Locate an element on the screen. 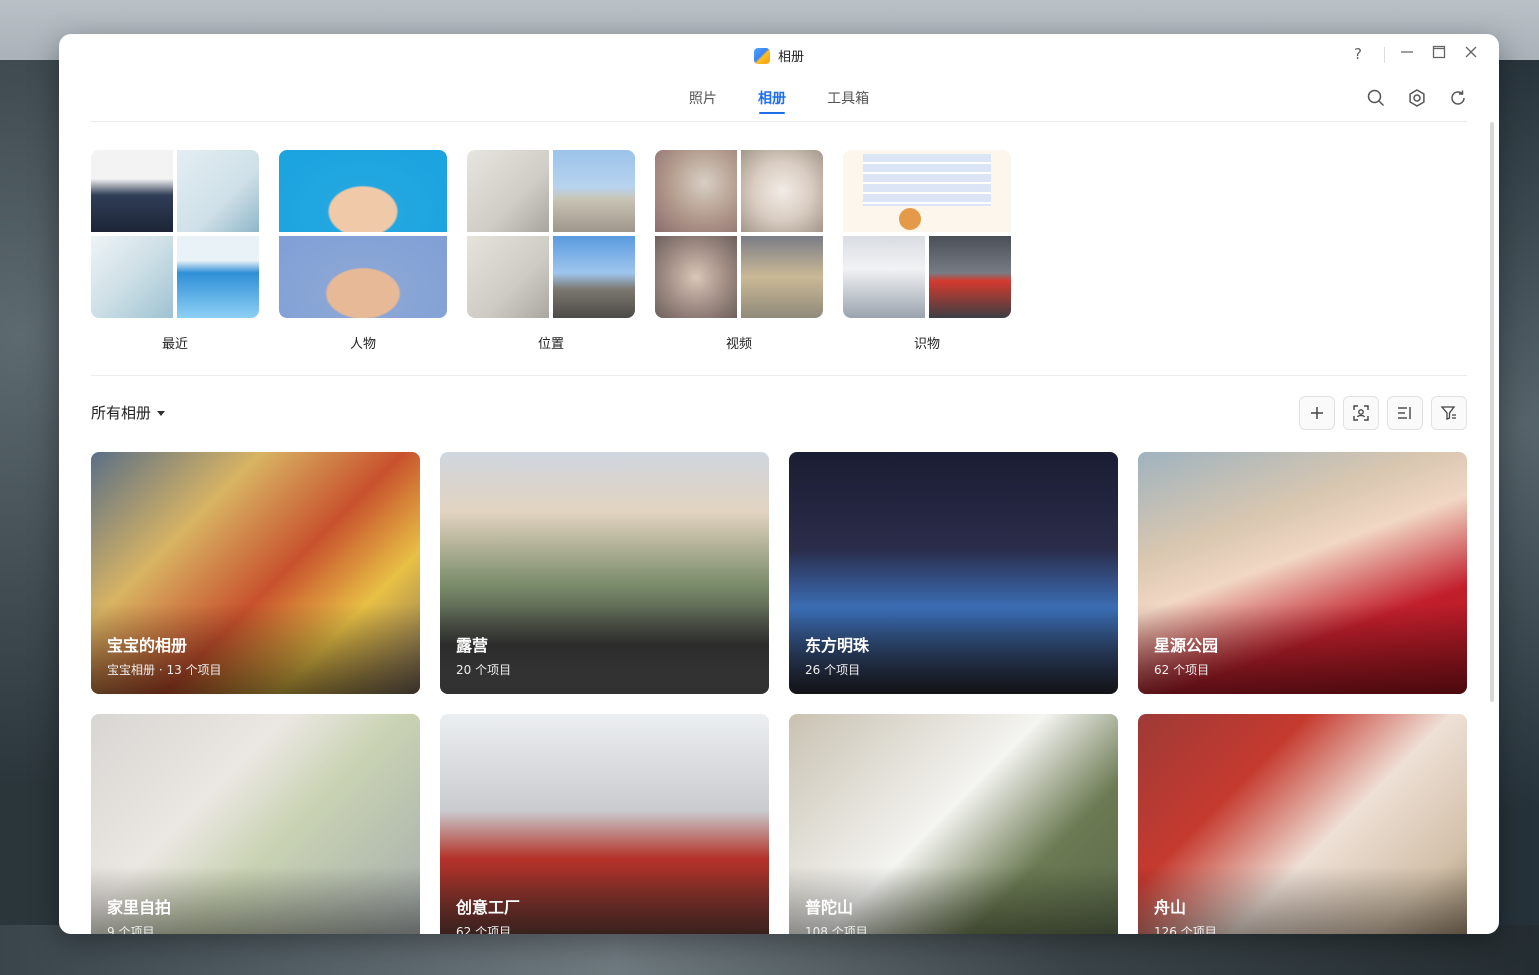 The width and height of the screenshot is (1539, 975). album-name: 普陀山 is located at coordinates (829, 907).